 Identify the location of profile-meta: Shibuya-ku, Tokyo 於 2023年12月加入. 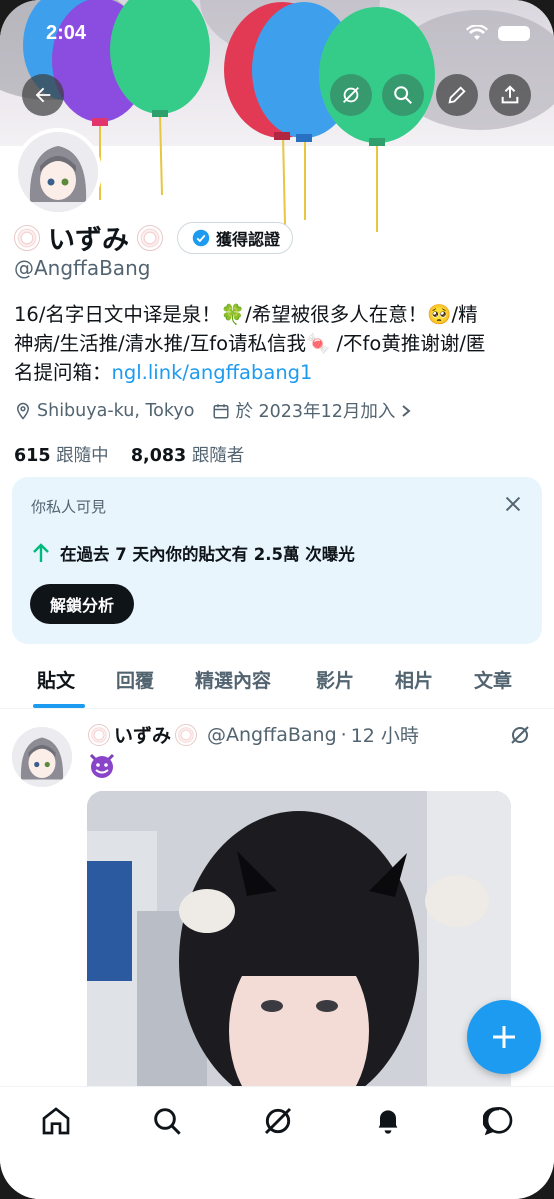
(213, 410).